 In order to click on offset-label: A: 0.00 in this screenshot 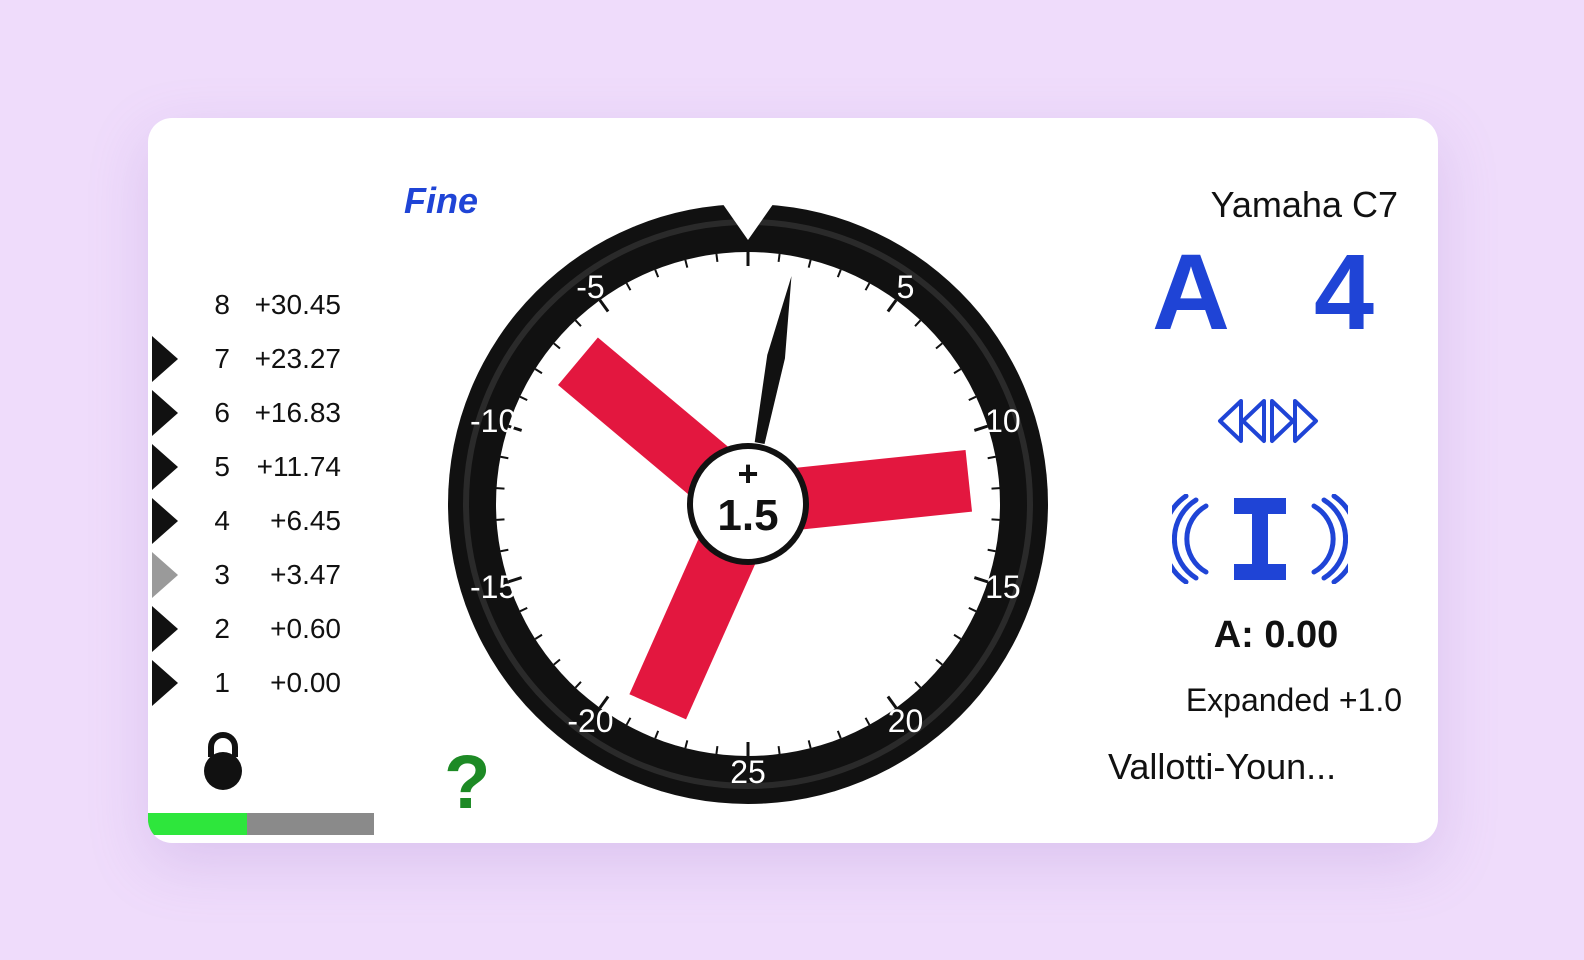, I will do `click(1276, 635)`.